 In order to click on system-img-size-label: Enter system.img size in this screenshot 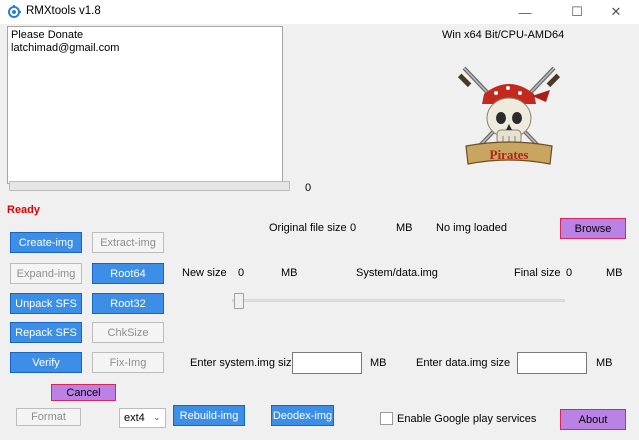, I will do `click(244, 363)`.